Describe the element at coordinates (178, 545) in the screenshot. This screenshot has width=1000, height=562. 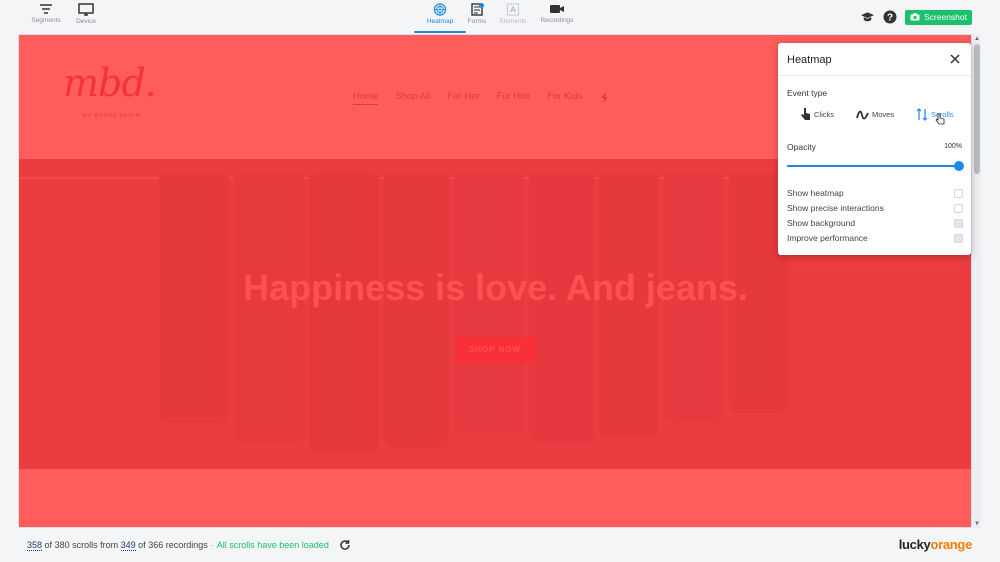
I see `recordings-total-text: 366 recordings` at that location.